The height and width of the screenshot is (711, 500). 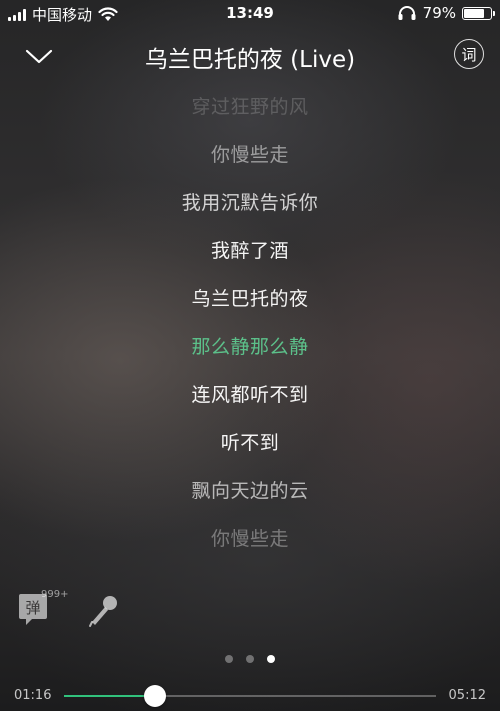 I want to click on chevron-down-icon, so click(x=39, y=56).